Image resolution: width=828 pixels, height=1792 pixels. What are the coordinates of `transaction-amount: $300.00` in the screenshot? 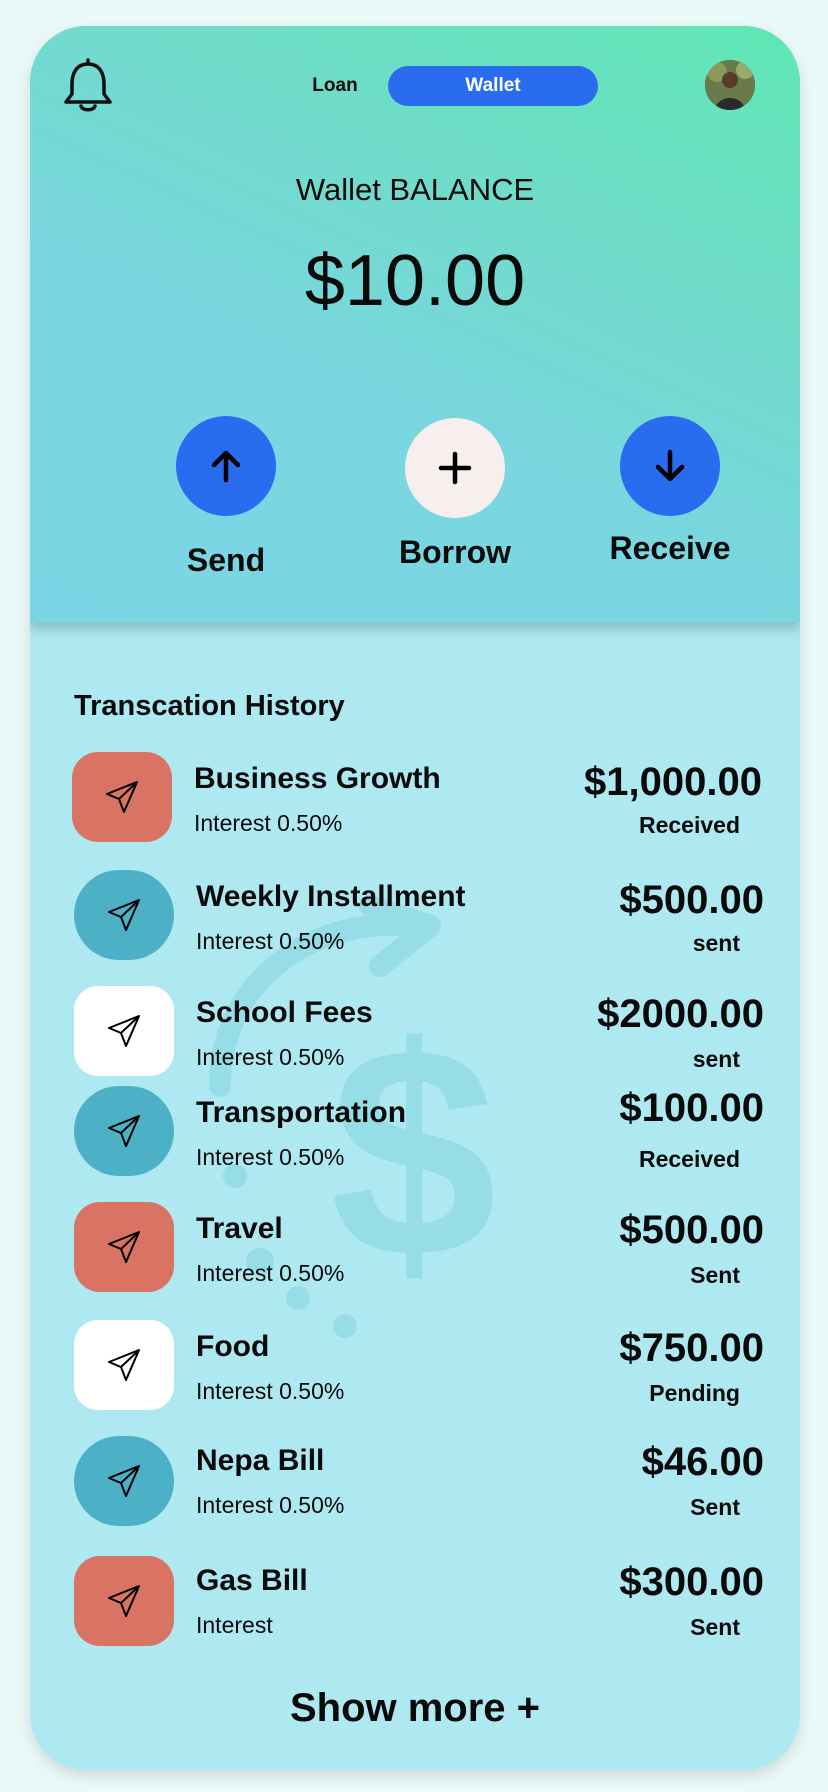 It's located at (691, 1582).